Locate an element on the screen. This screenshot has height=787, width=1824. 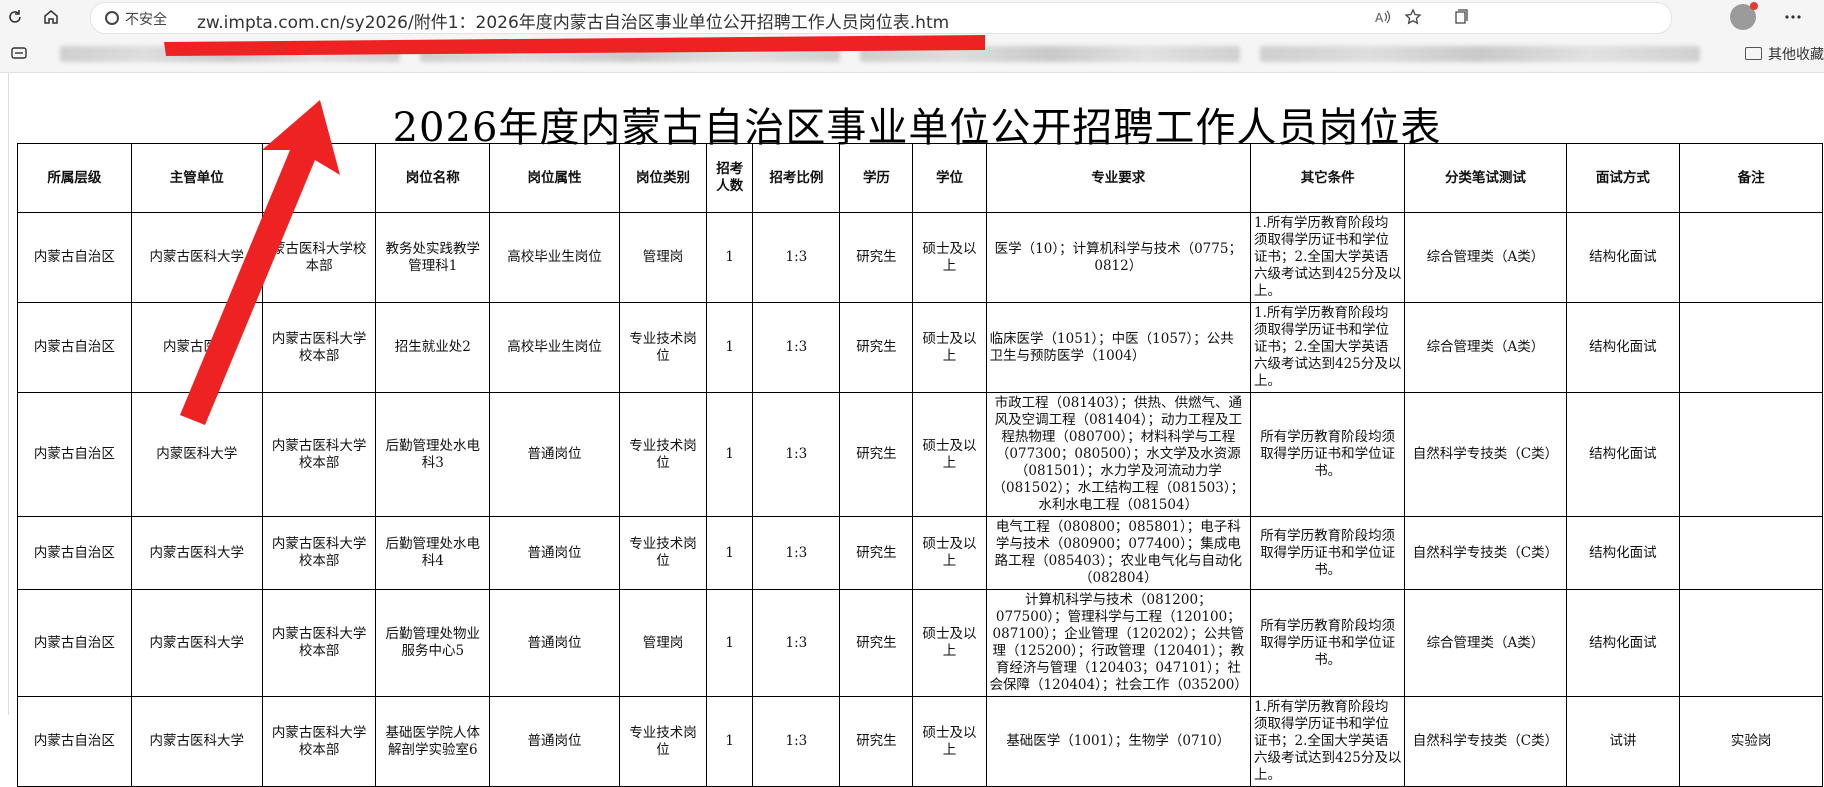
table-cell: 基础医学（1001）；生物学（0710） is located at coordinates (1118, 741).